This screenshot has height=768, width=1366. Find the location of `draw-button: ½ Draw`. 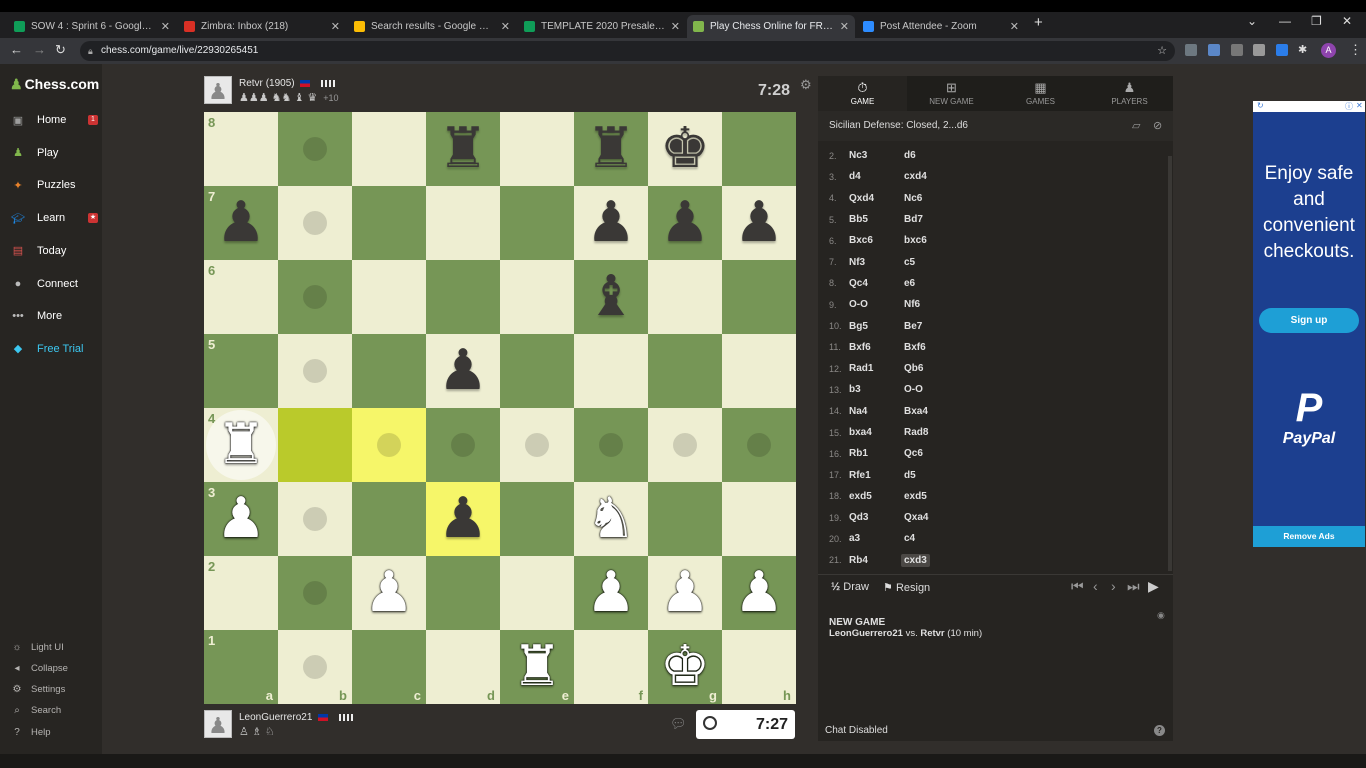

draw-button: ½ Draw is located at coordinates (850, 587).